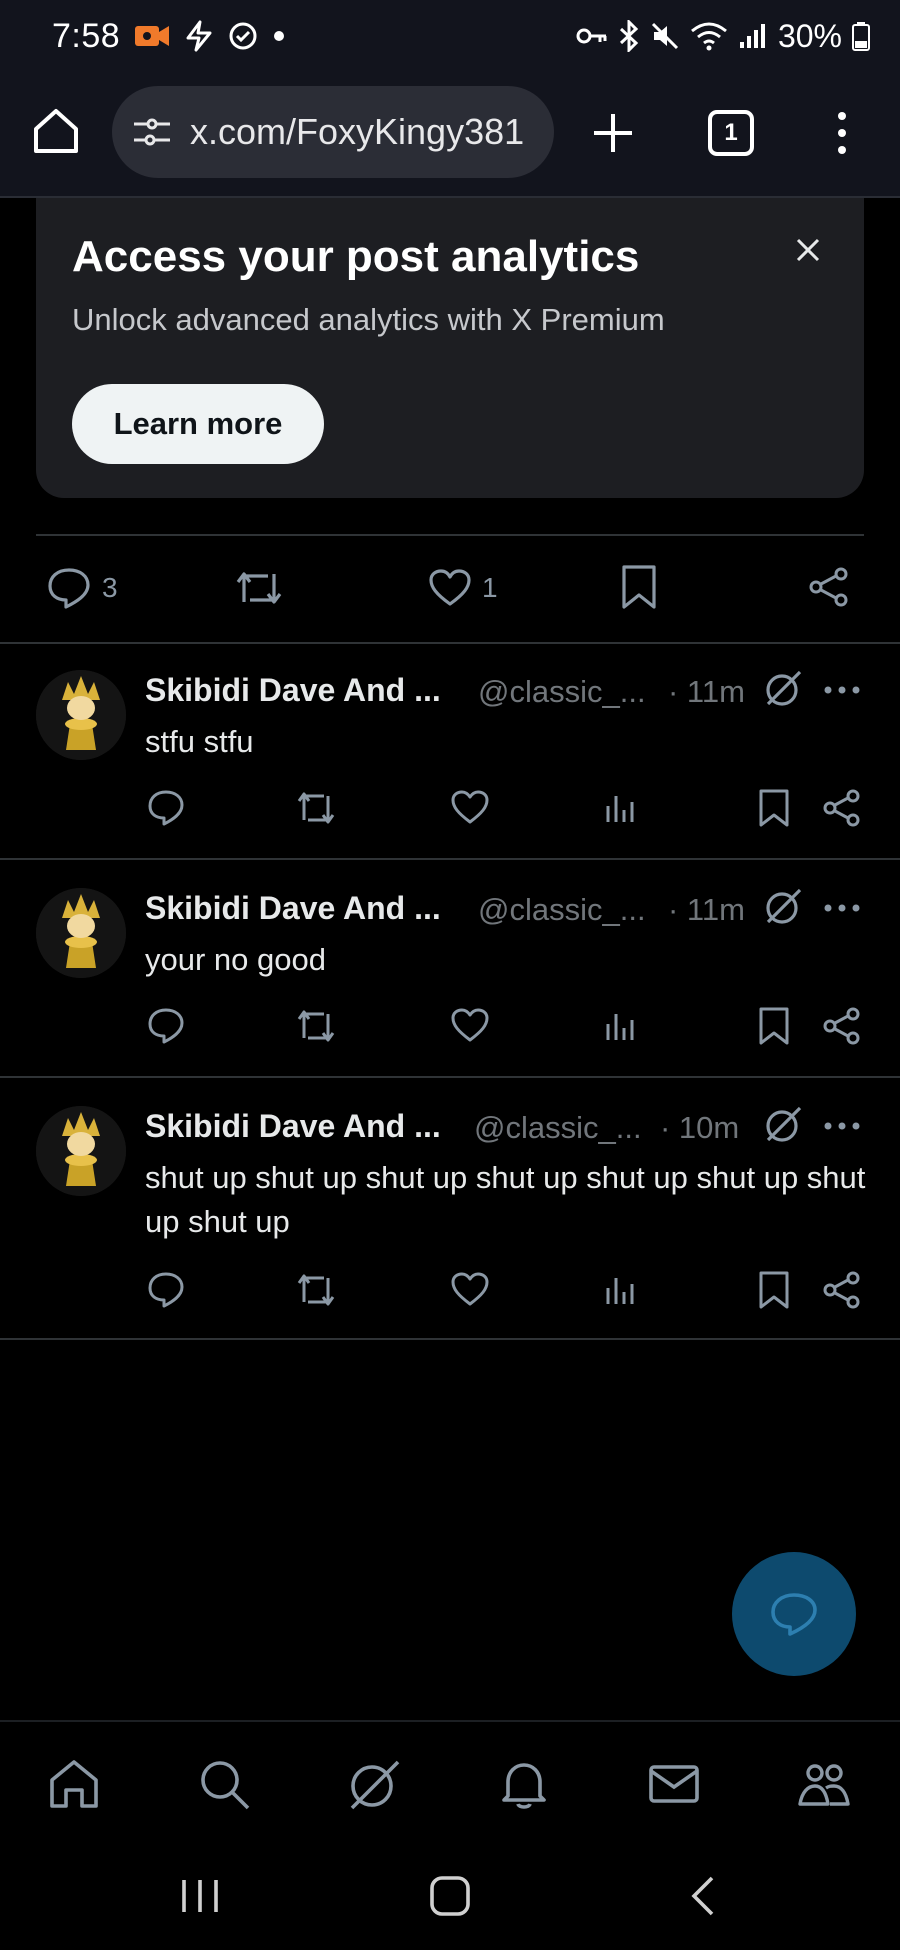 The height and width of the screenshot is (1950, 900). I want to click on battery-icon, so click(861, 36).